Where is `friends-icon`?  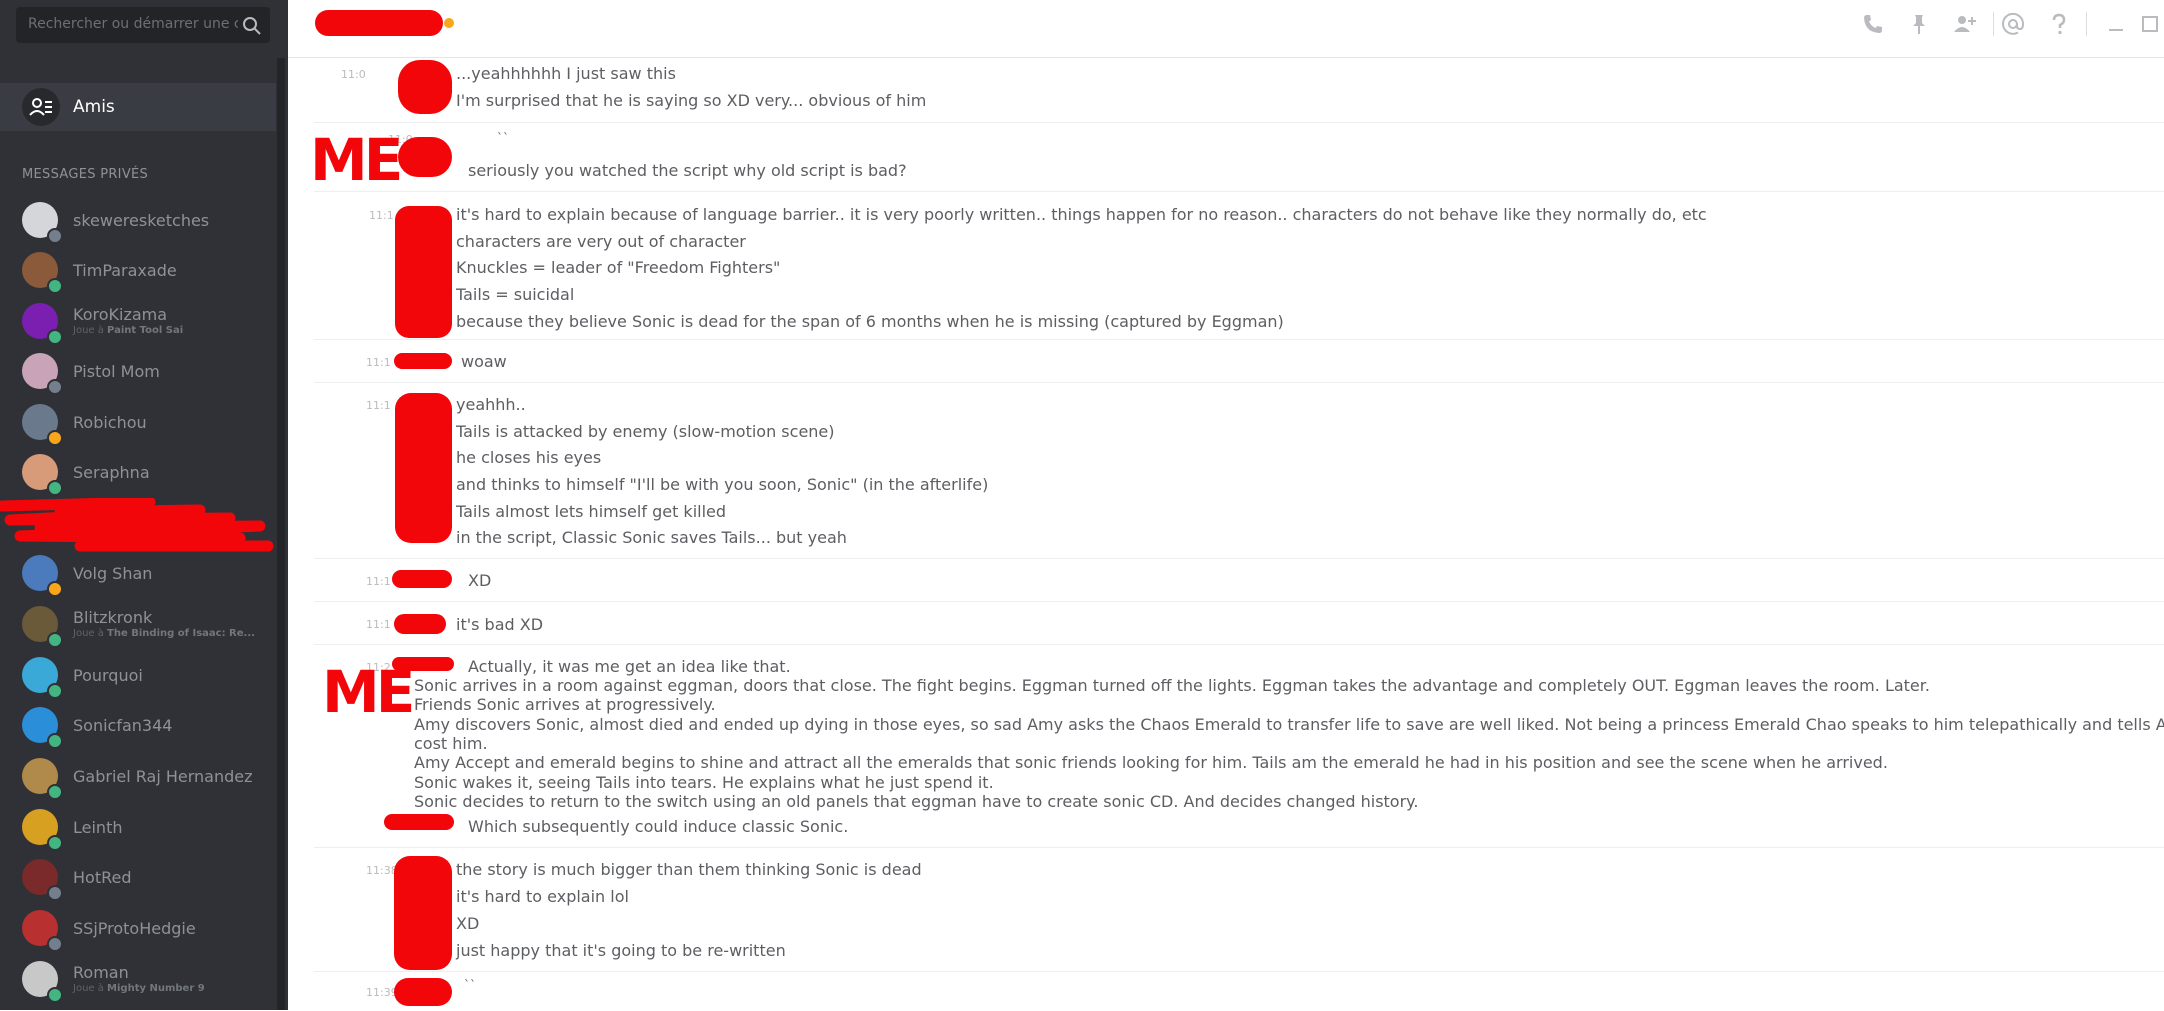 friends-icon is located at coordinates (41, 107).